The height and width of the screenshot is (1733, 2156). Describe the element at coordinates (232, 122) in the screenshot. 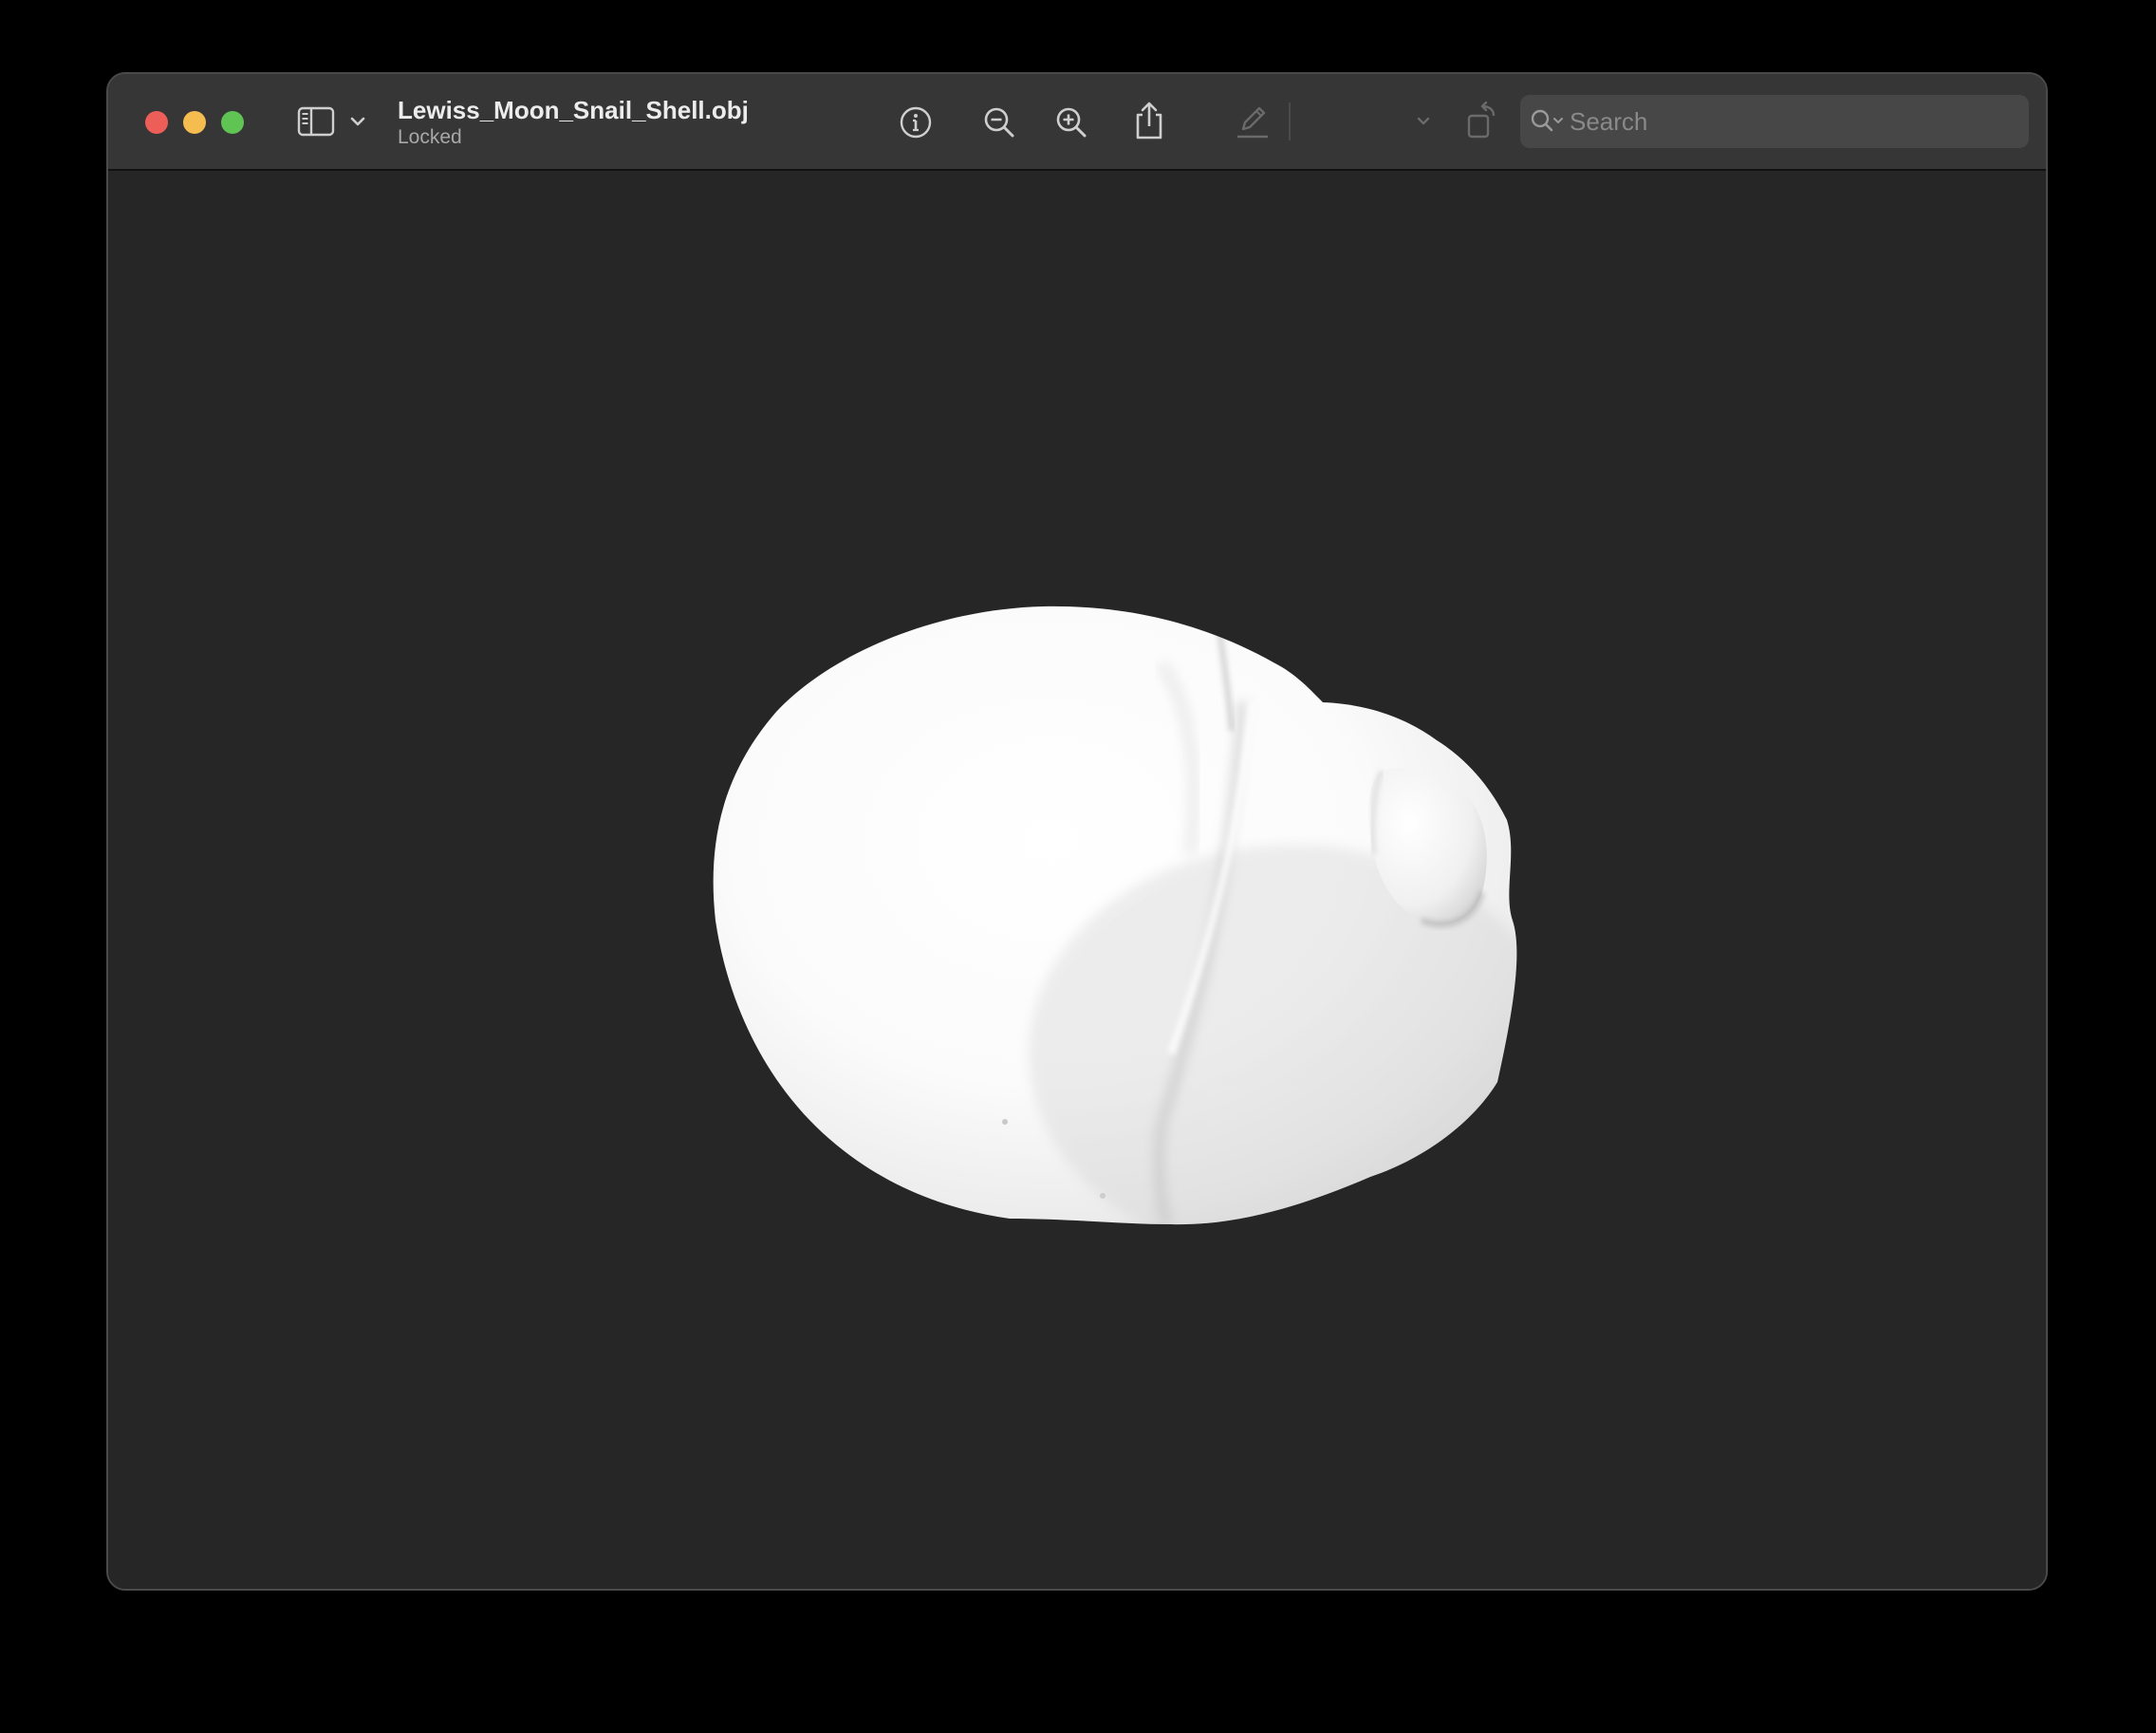

I see `zoom-window-button` at that location.